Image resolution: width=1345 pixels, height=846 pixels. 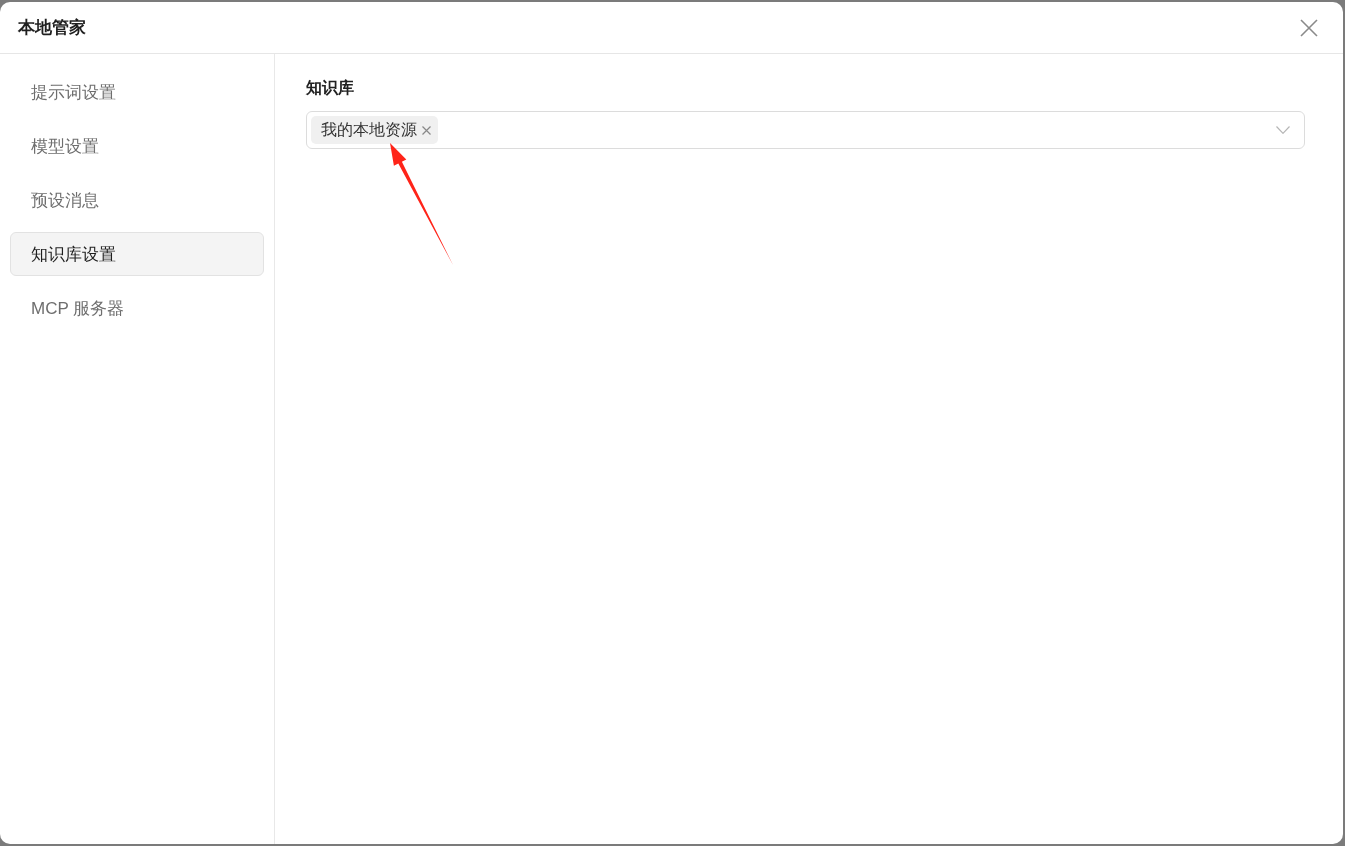 What do you see at coordinates (805, 130) in the screenshot?
I see `knowledge-base-select: 我的本地资源` at bounding box center [805, 130].